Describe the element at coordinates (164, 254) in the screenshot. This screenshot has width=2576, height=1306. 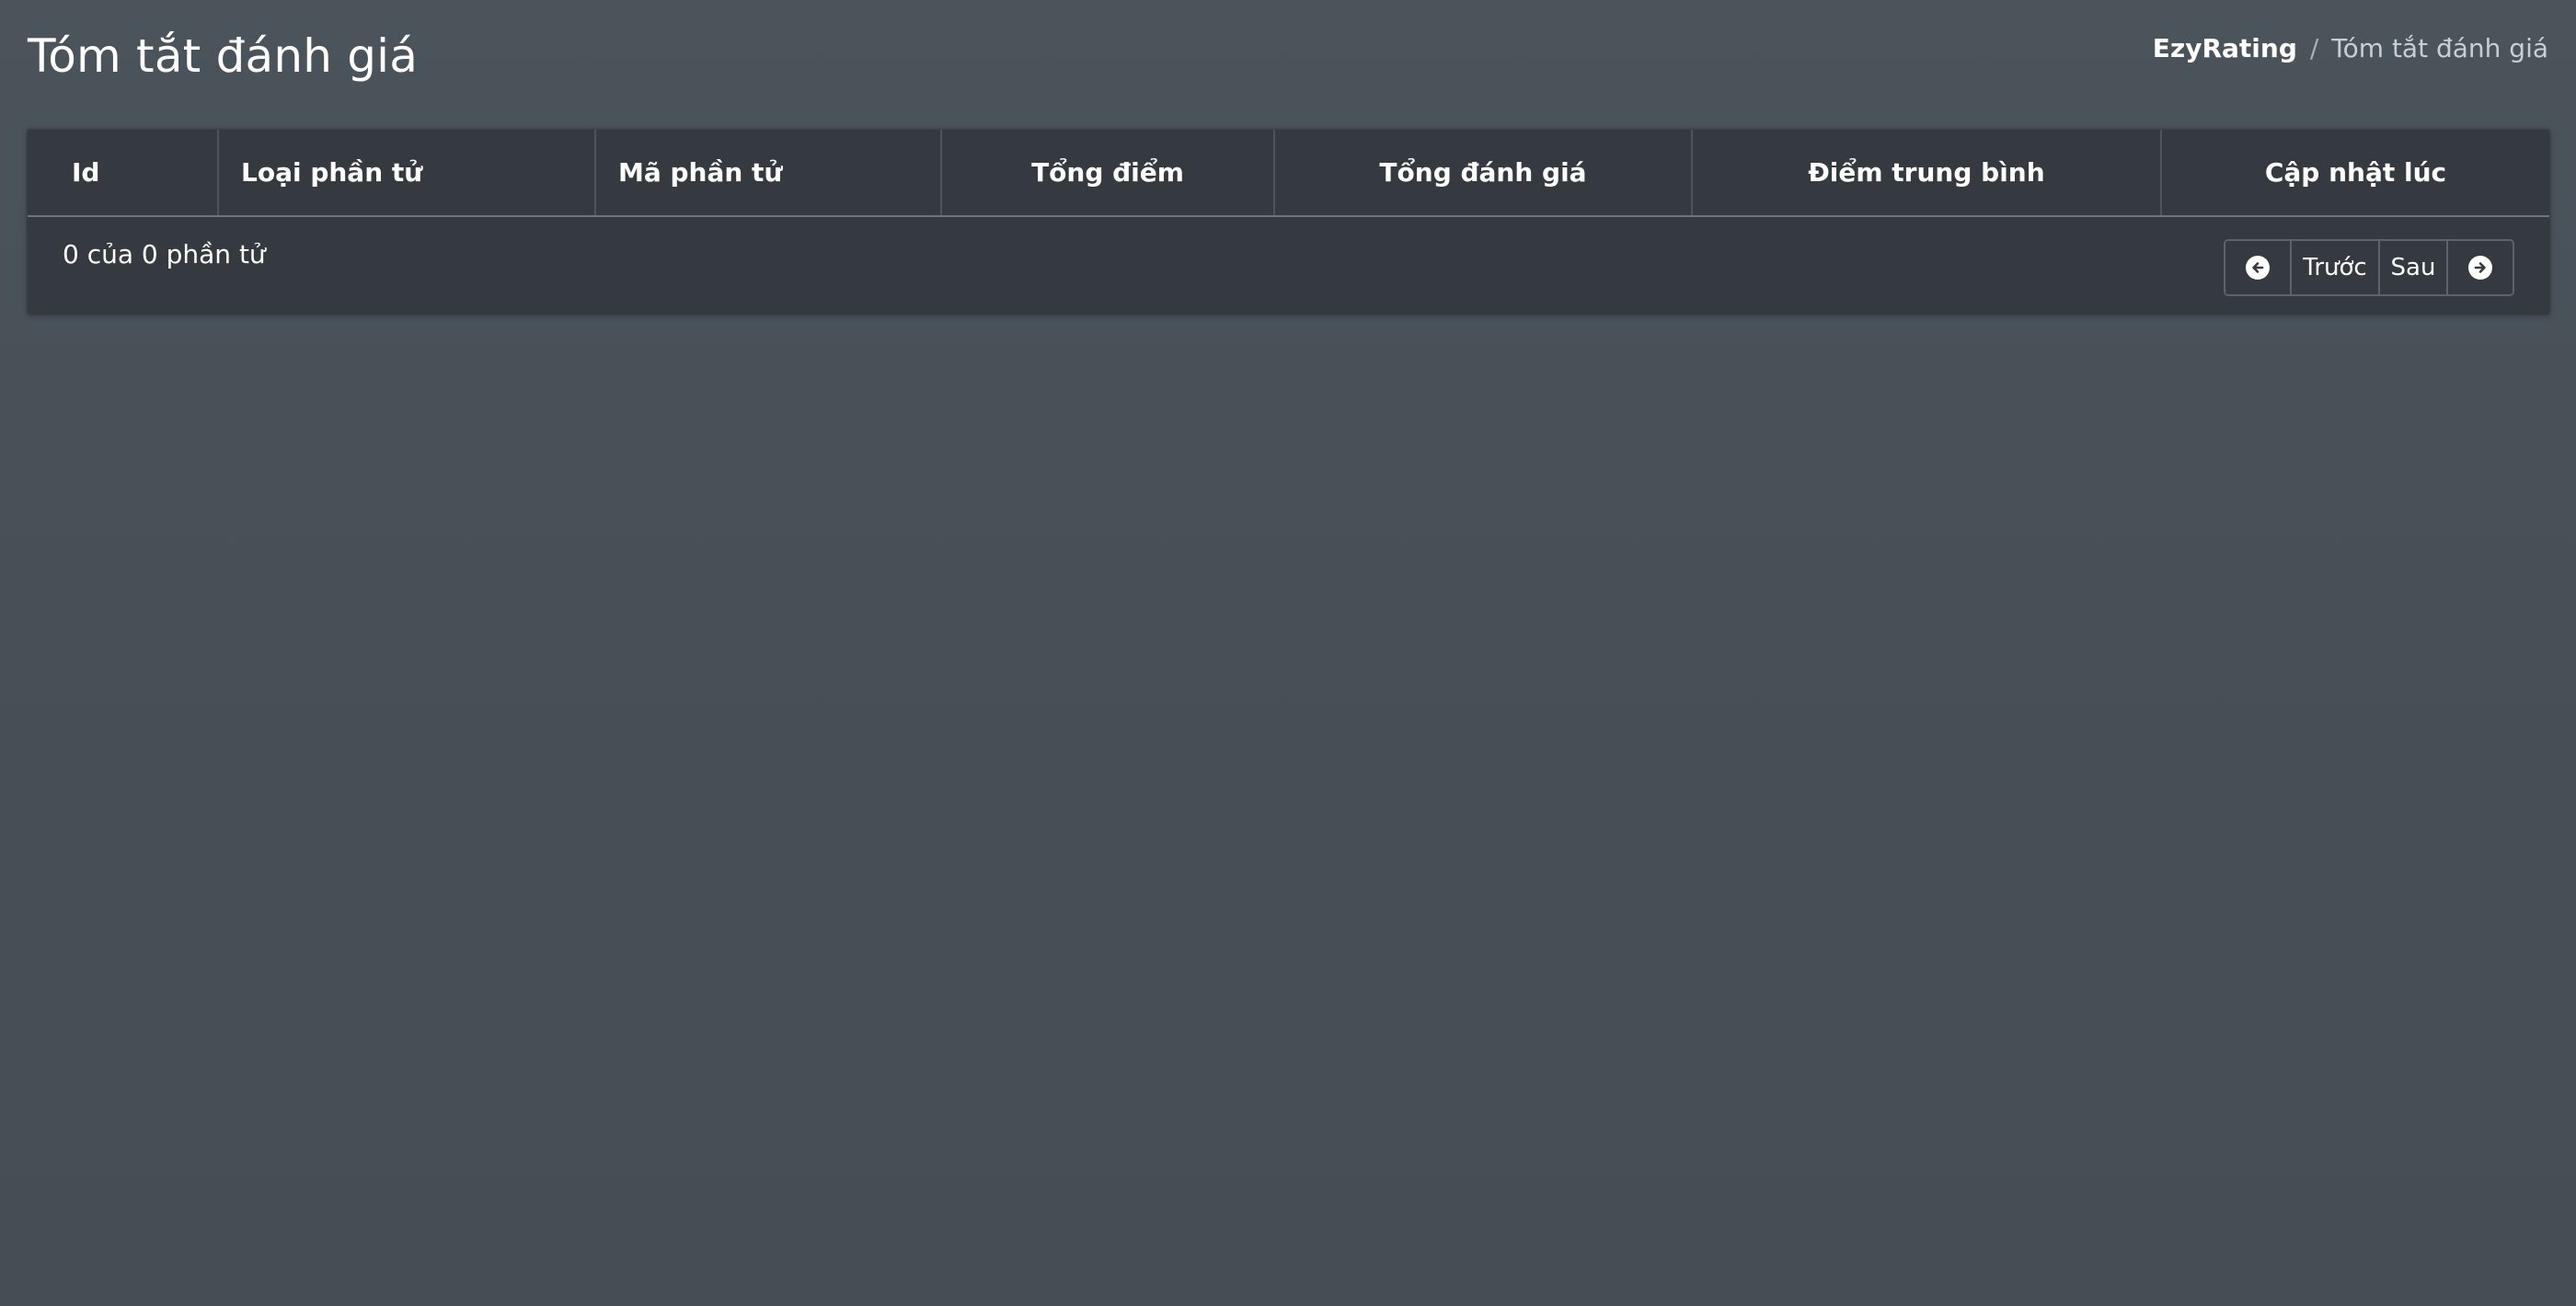
I see `entries-info: 0 của 0 phần tử` at that location.